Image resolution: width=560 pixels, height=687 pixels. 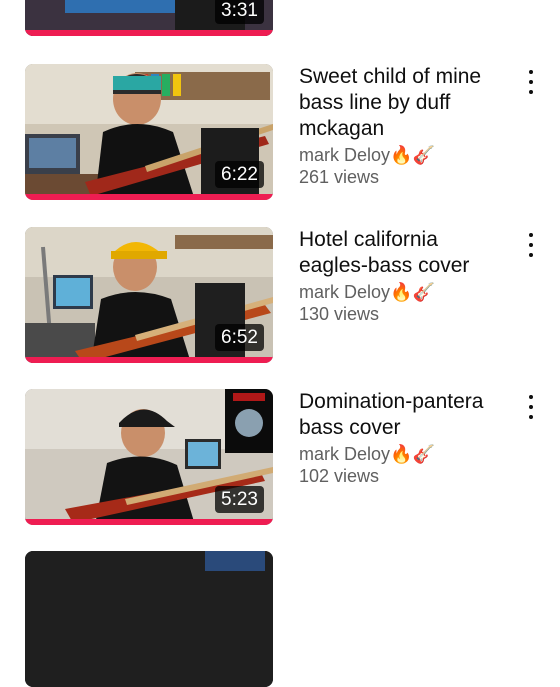 I want to click on video-duration: 6:22, so click(x=239, y=174).